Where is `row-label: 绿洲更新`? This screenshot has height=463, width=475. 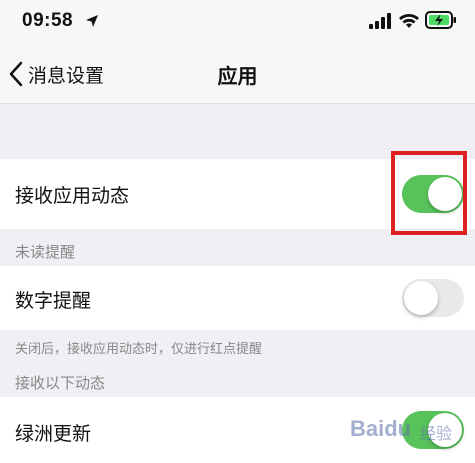
row-label: 绿洲更新 is located at coordinates (53, 434).